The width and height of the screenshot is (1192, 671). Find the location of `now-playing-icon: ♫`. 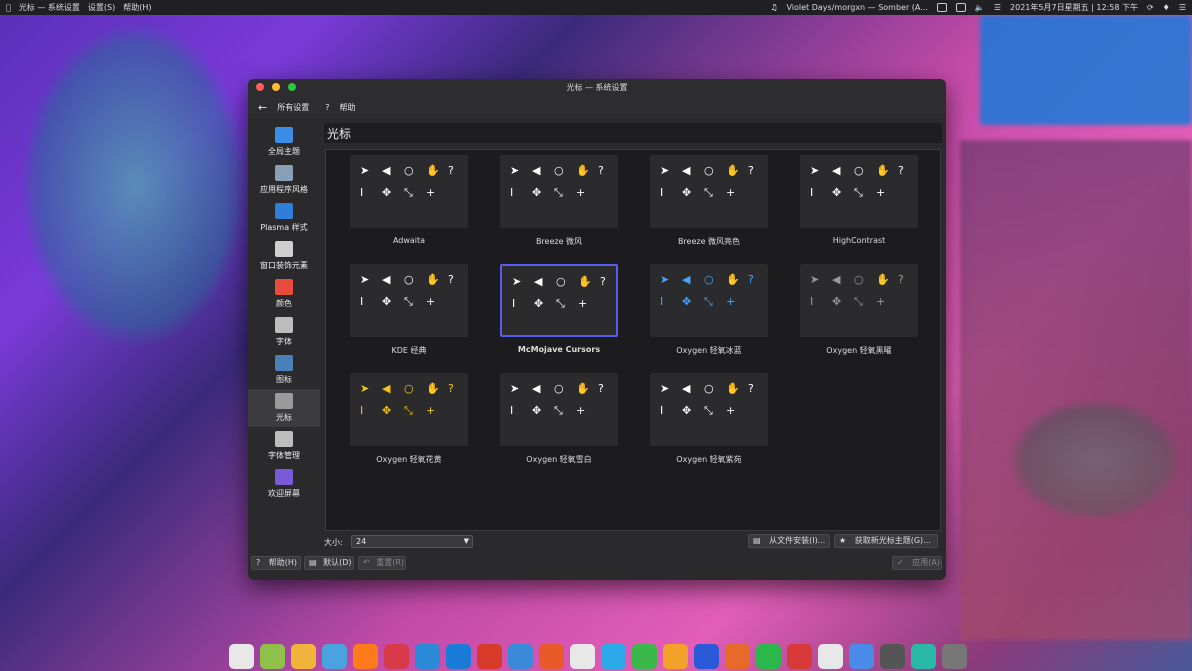

now-playing-icon: ♫ is located at coordinates (773, 7).